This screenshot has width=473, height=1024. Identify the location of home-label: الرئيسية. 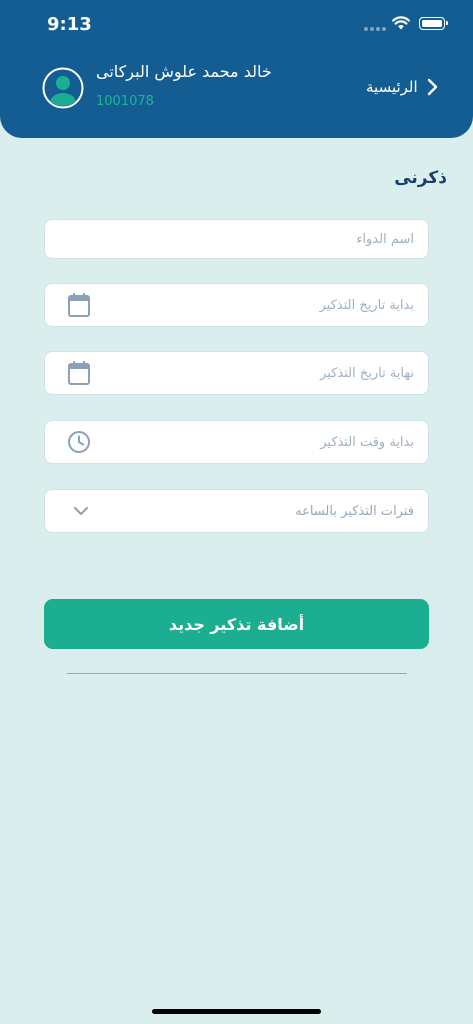
(392, 87).